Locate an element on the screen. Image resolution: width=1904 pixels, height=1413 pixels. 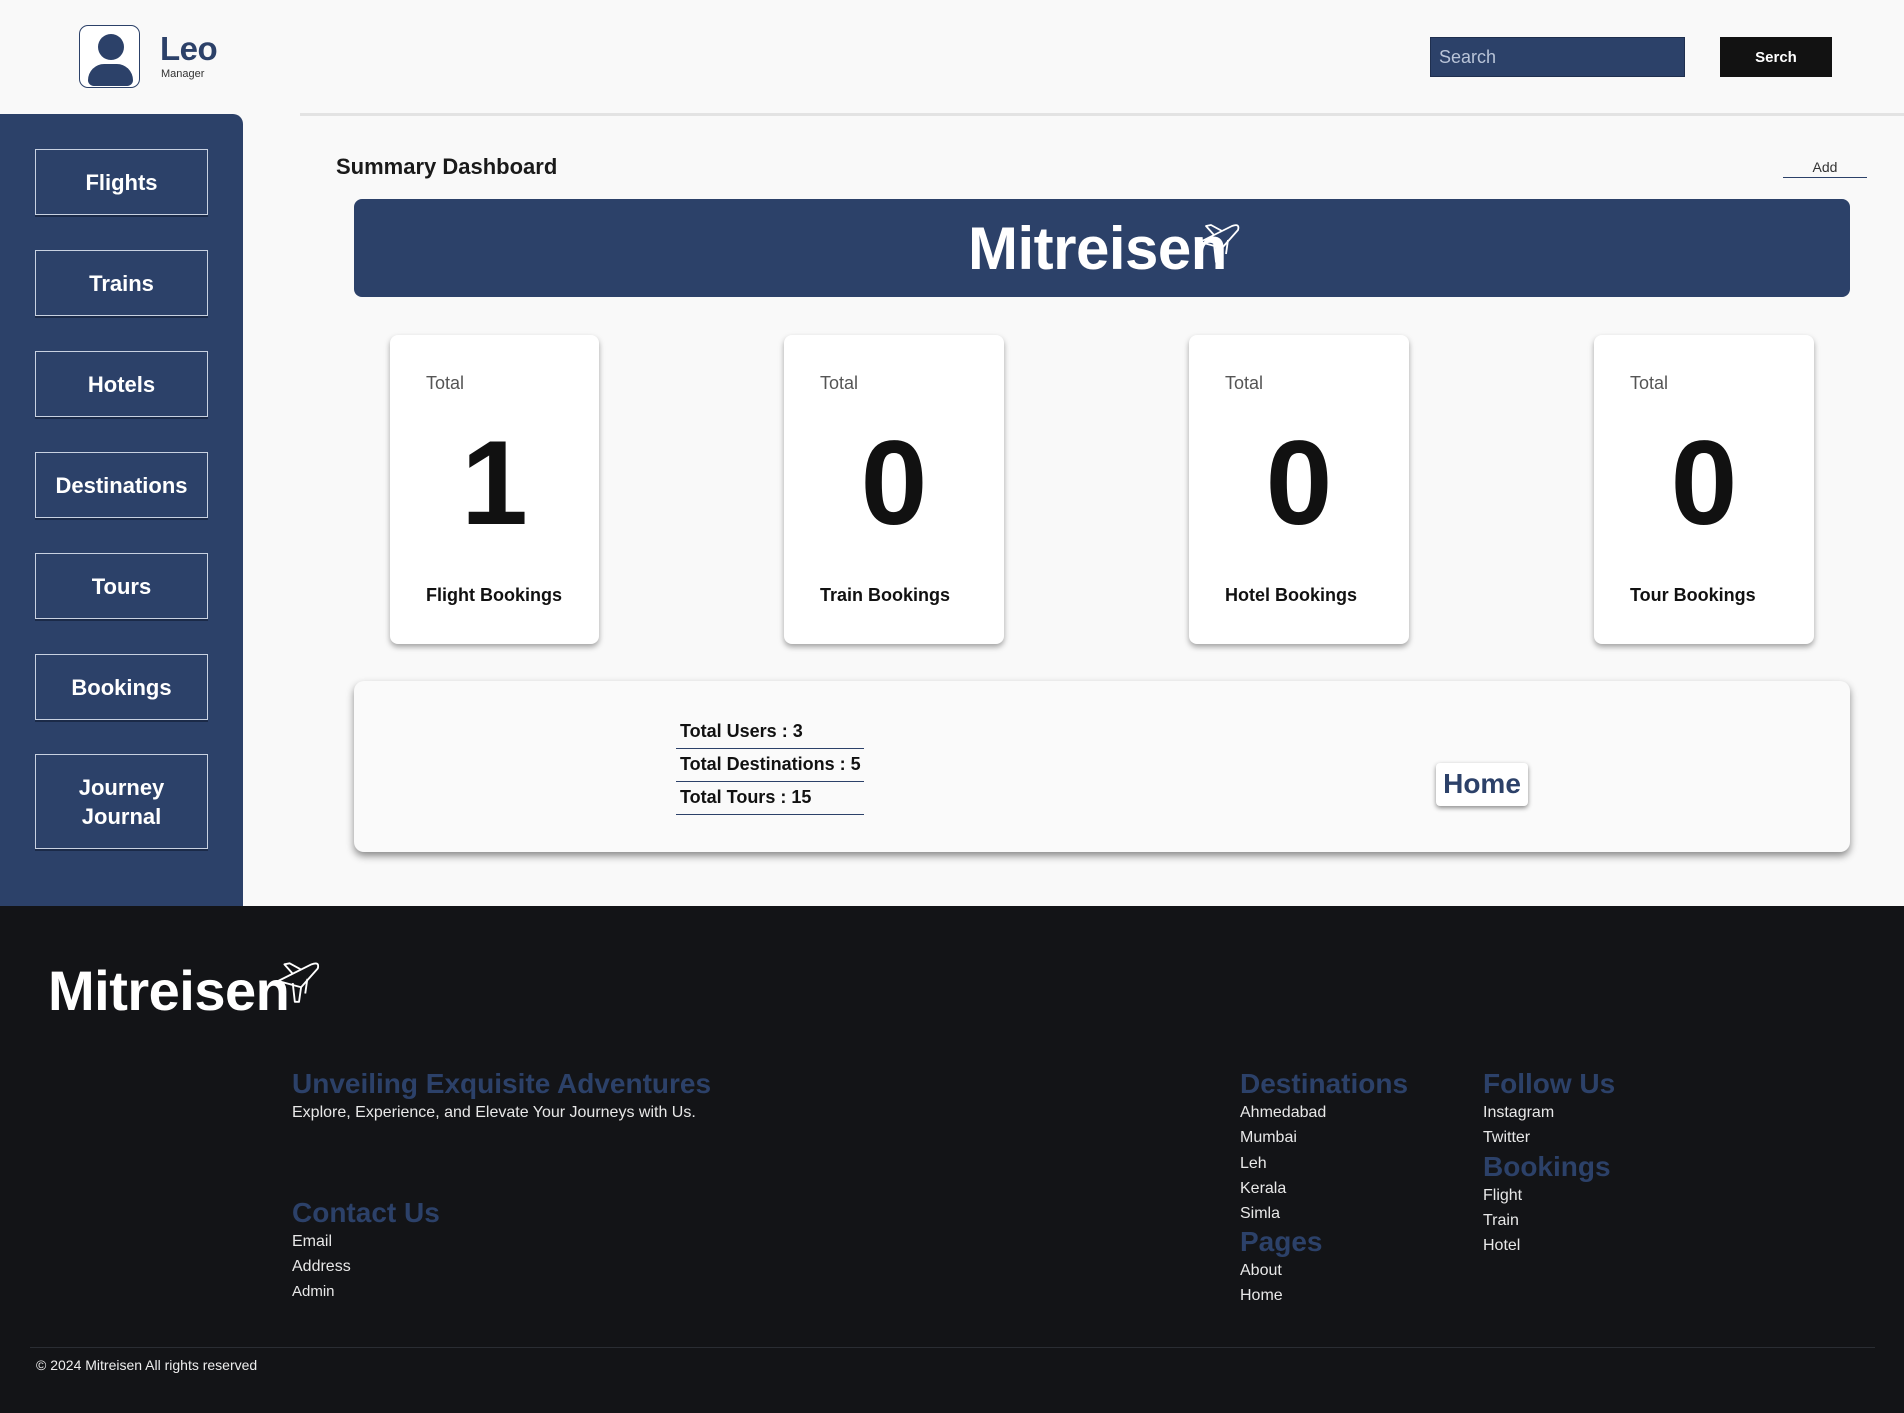
summary-panel is located at coordinates (1102, 766).